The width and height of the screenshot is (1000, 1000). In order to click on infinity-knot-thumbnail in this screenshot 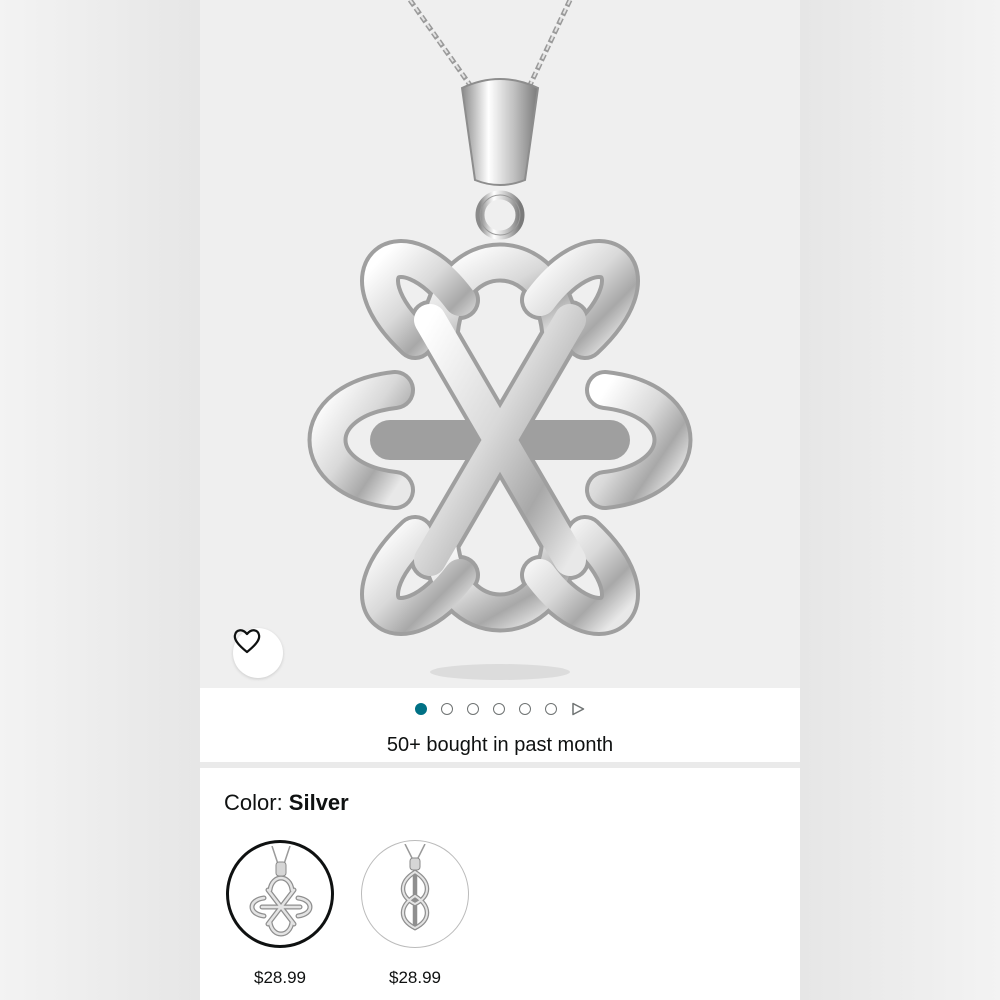, I will do `click(415, 887)`.